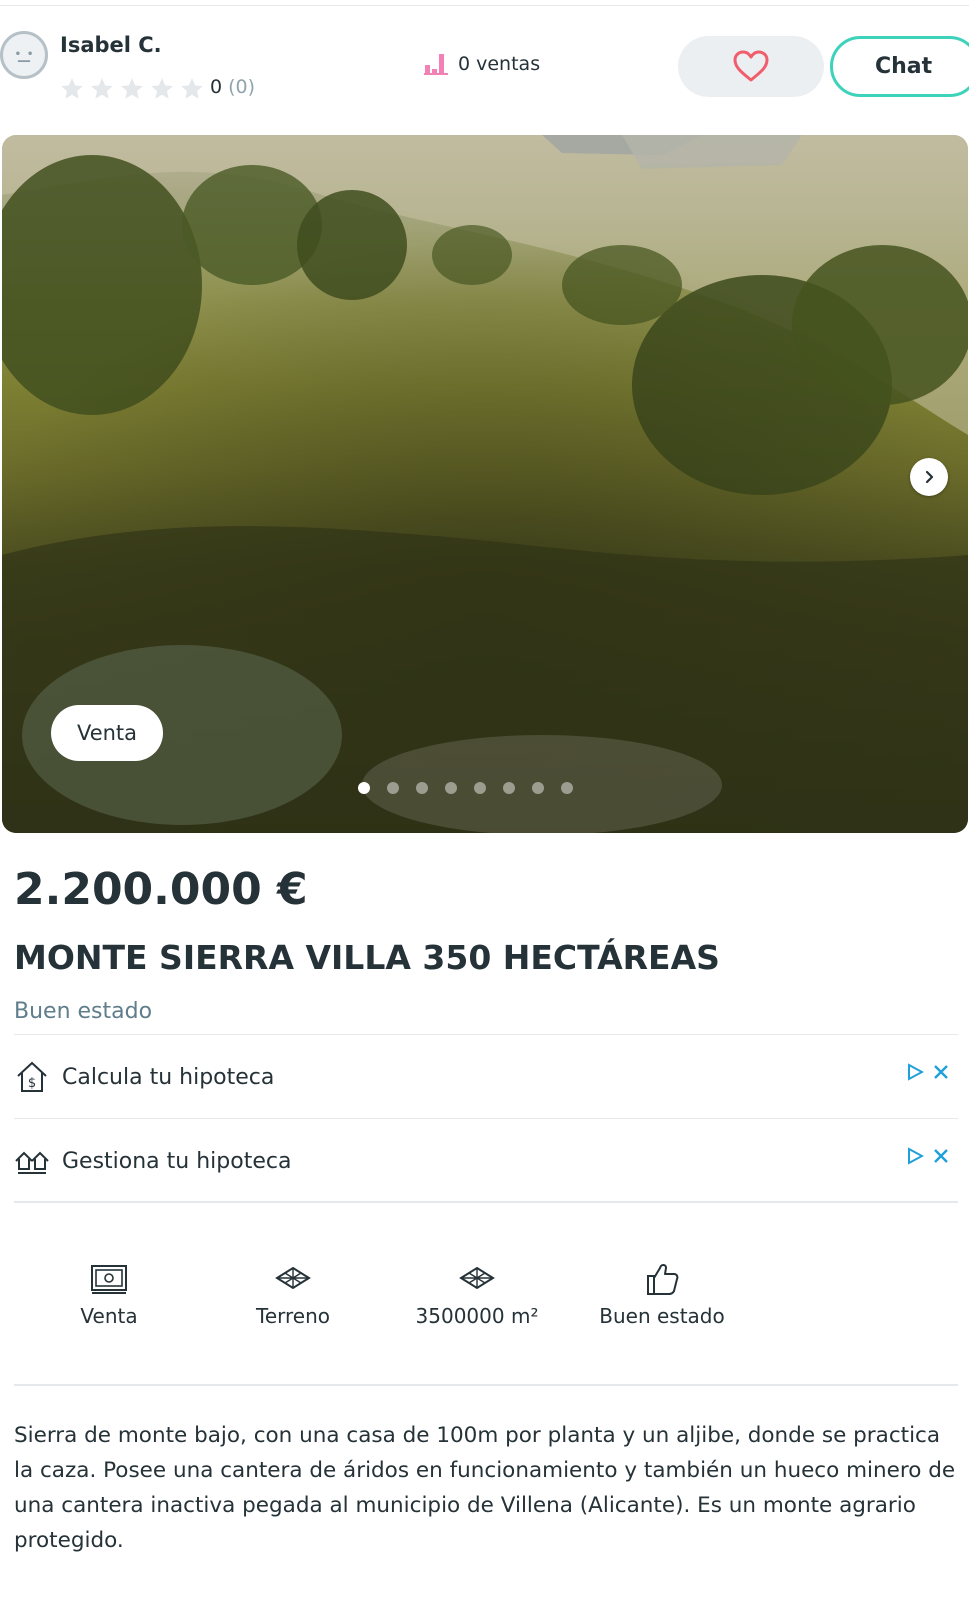 The height and width of the screenshot is (1603, 969). I want to click on next-photo-button, so click(929, 477).